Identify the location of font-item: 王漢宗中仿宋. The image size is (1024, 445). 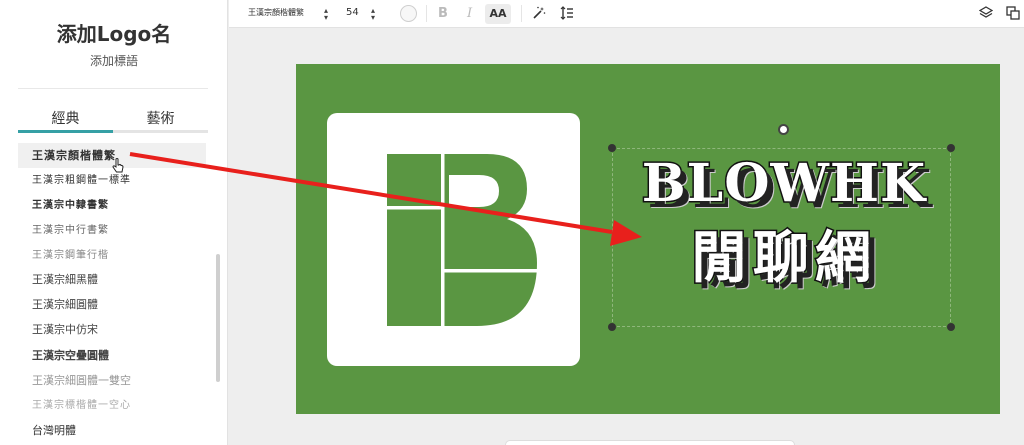
(112, 330).